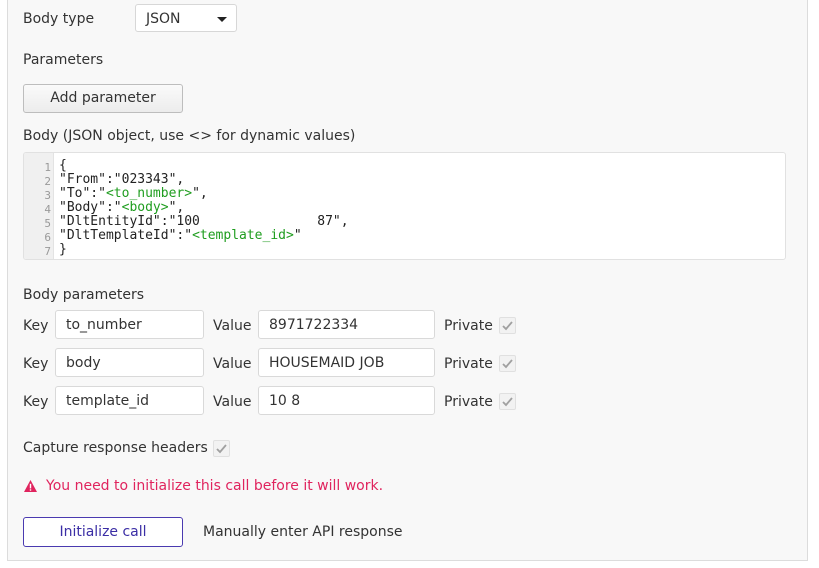 This screenshot has height=568, width=819. Describe the element at coordinates (327, 363) in the screenshot. I see `param-value-text: HOUSEMAID JOB` at that location.